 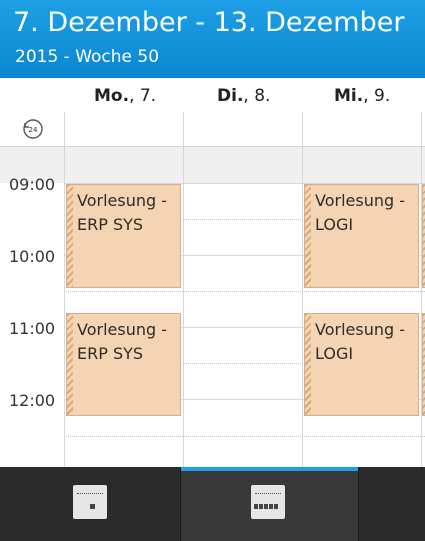 What do you see at coordinates (362, 96) in the screenshot?
I see `day-header-wednesday: Mi., 9.` at bounding box center [362, 96].